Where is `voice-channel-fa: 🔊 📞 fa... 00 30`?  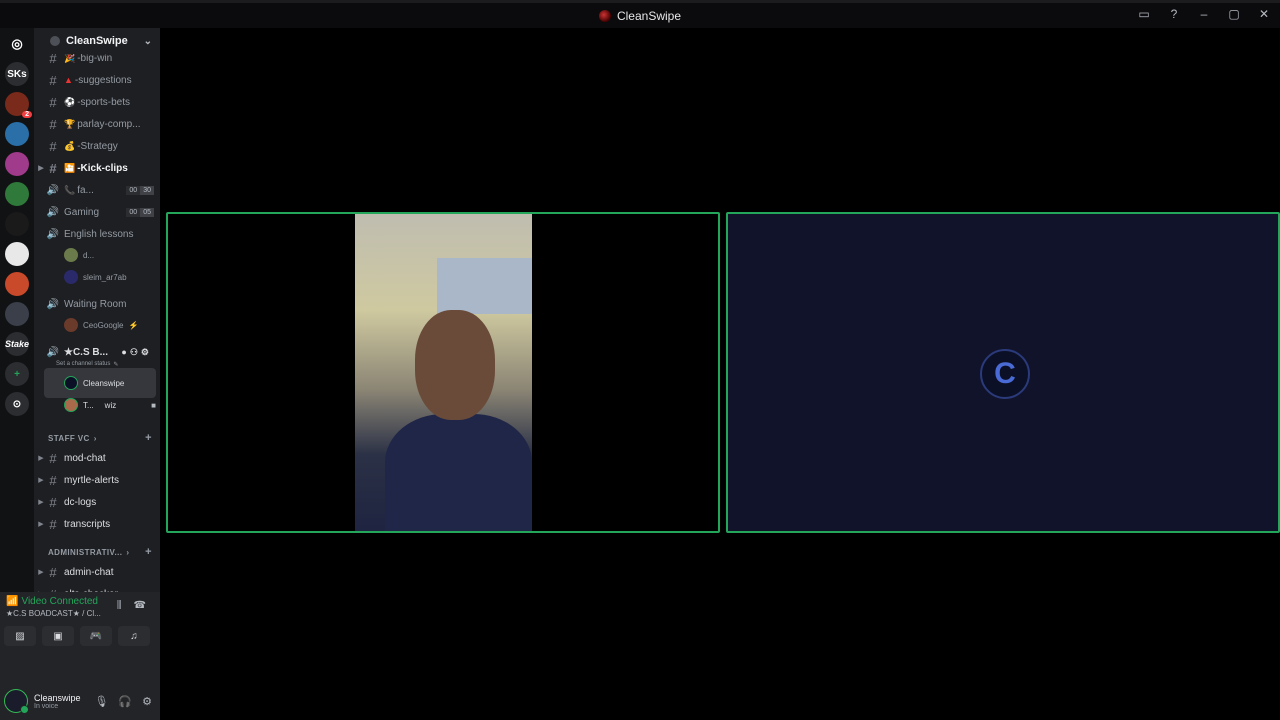
voice-channel-fa: 🔊 📞 fa... 00 30 is located at coordinates (97, 190).